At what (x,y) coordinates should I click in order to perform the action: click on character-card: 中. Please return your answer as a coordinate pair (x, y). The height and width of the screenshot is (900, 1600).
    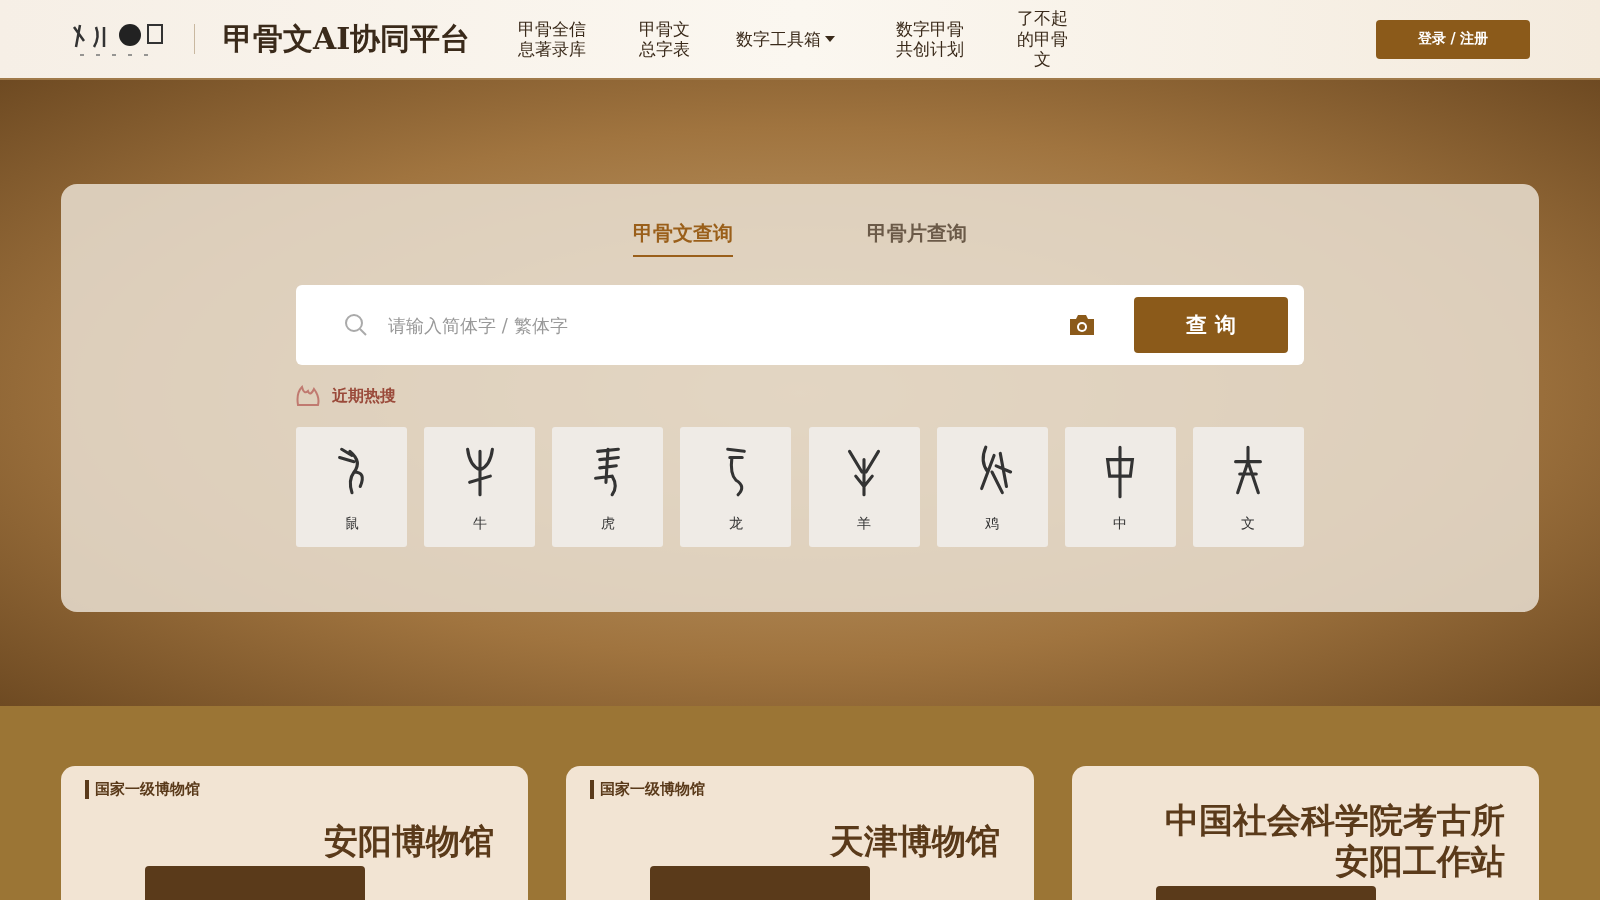
    Looking at the image, I should click on (1120, 487).